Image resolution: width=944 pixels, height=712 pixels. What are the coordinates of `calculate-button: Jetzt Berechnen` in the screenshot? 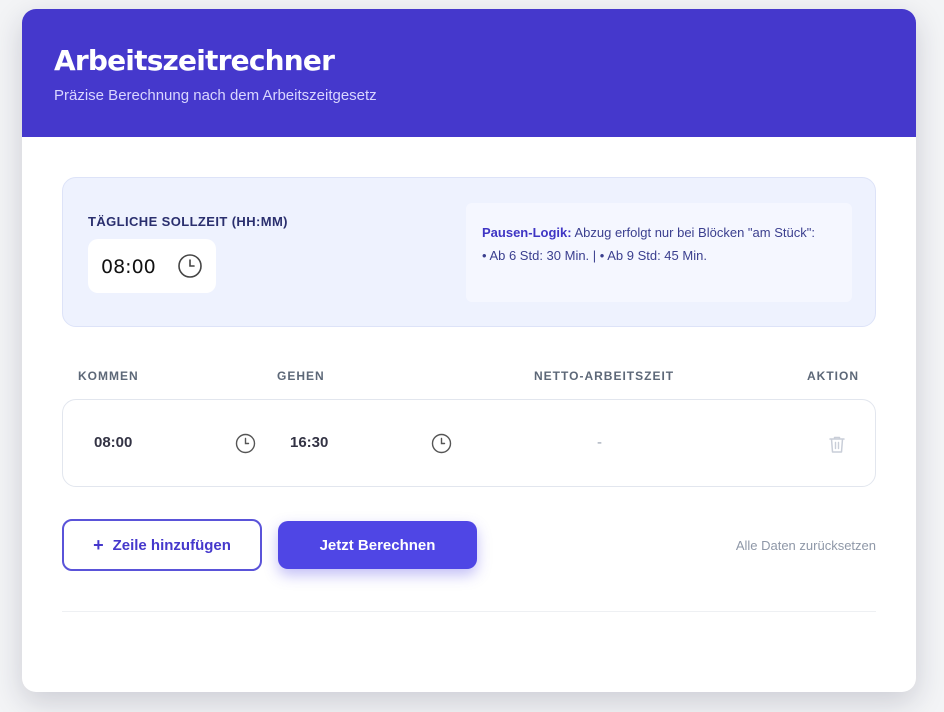 It's located at (377, 545).